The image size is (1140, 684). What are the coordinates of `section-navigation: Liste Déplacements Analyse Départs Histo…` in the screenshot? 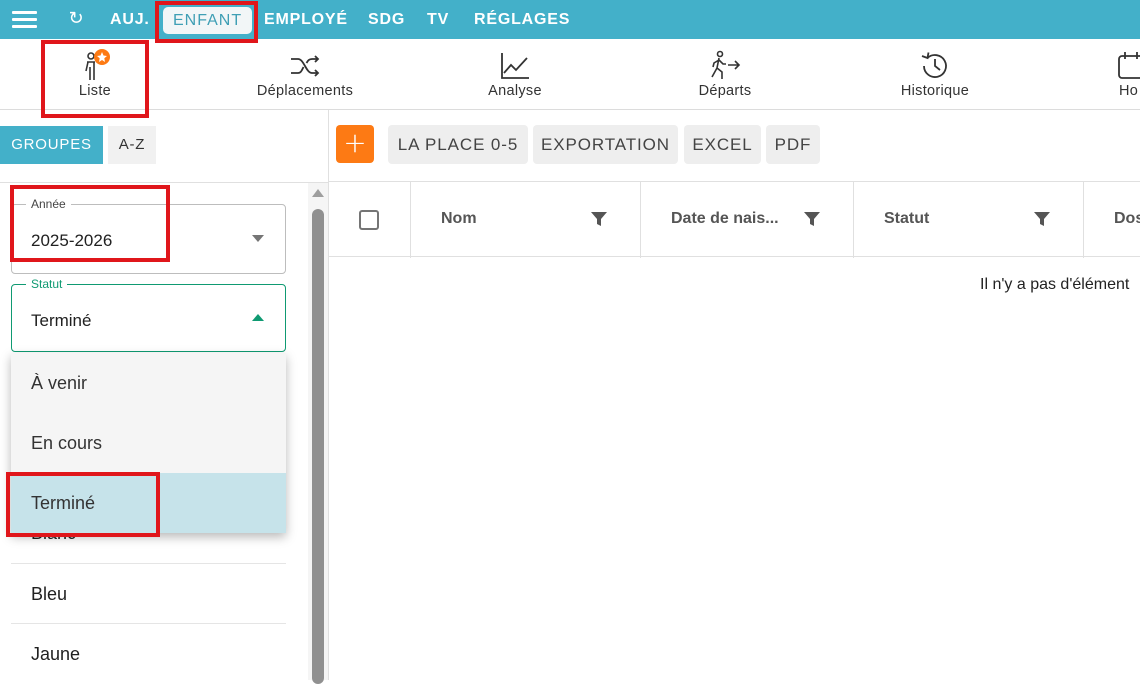 It's located at (570, 74).